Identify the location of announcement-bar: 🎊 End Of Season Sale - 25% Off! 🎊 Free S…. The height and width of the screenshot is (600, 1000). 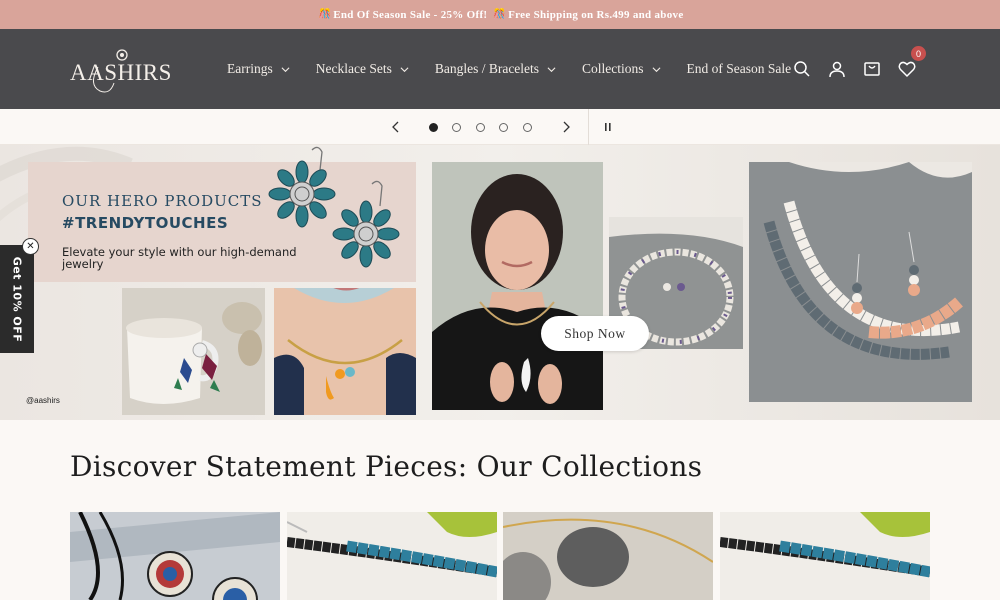
(500, 14).